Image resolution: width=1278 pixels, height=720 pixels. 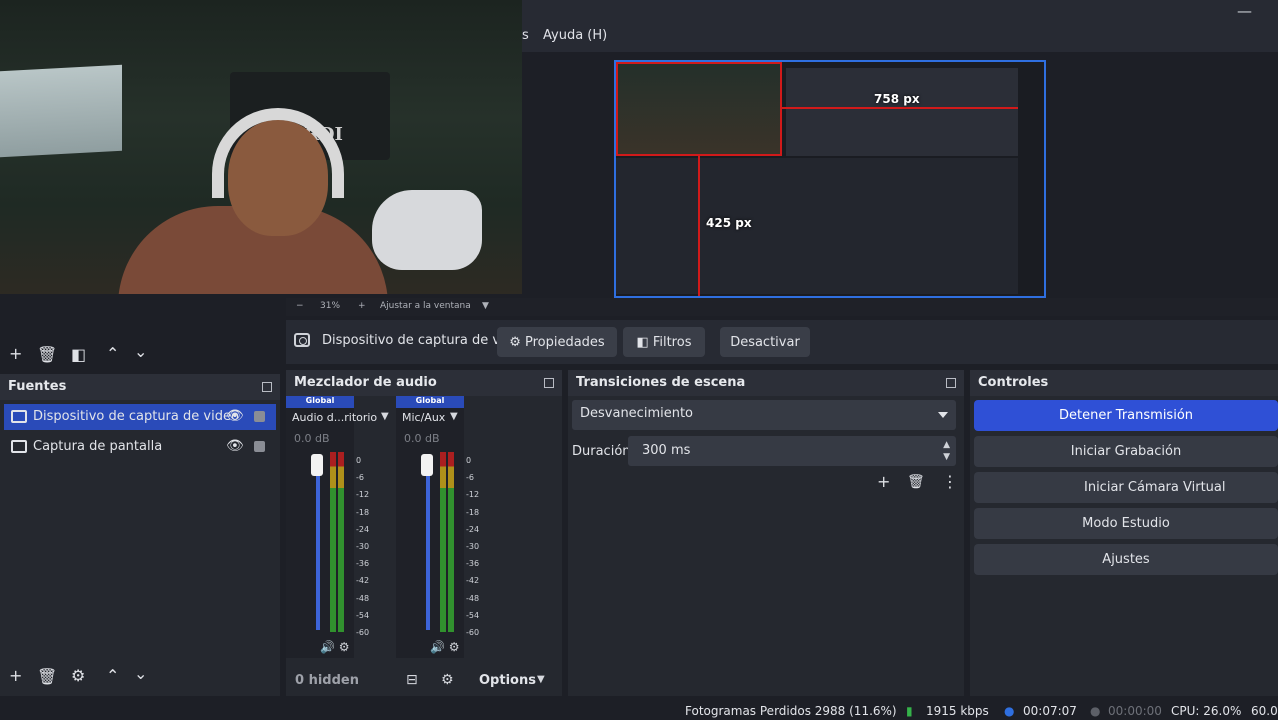 I want to click on channel-buttons: 🔊 ⚙, so click(x=445, y=647).